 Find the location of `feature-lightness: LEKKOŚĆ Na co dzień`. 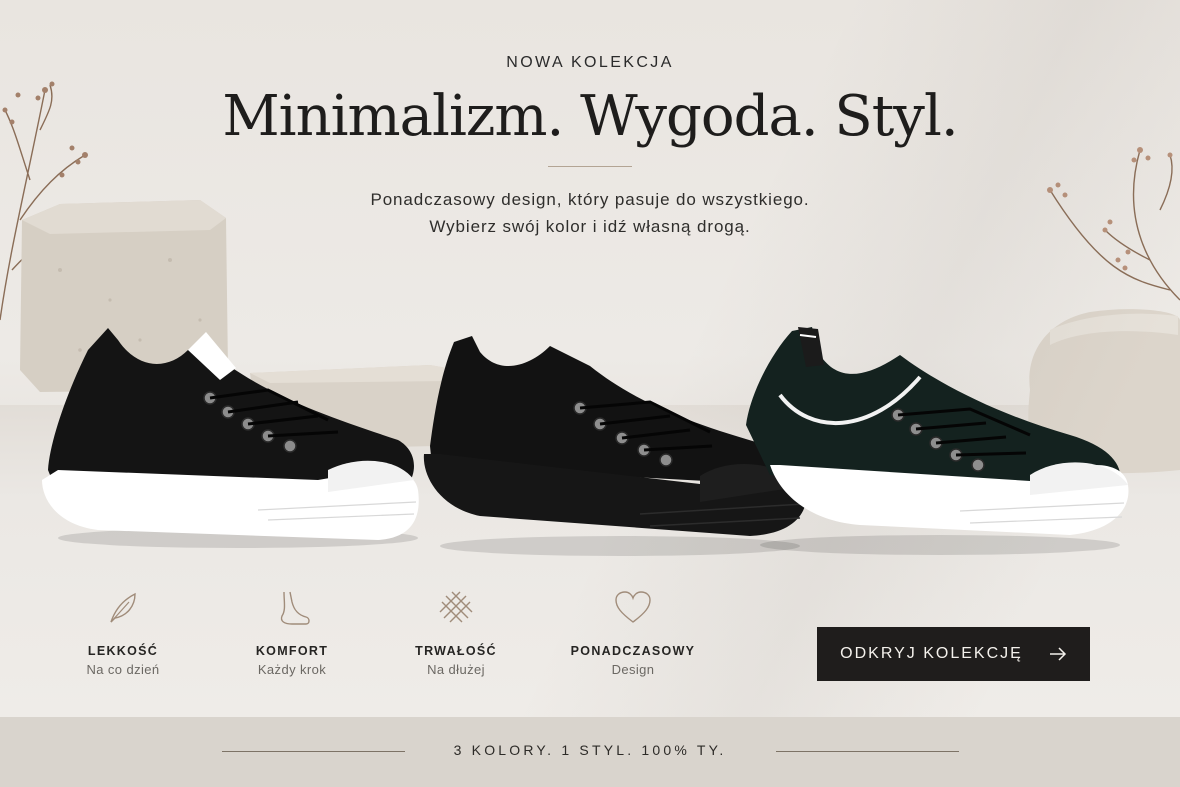

feature-lightness: LEKKOŚĆ Na co dzień is located at coordinates (123, 632).